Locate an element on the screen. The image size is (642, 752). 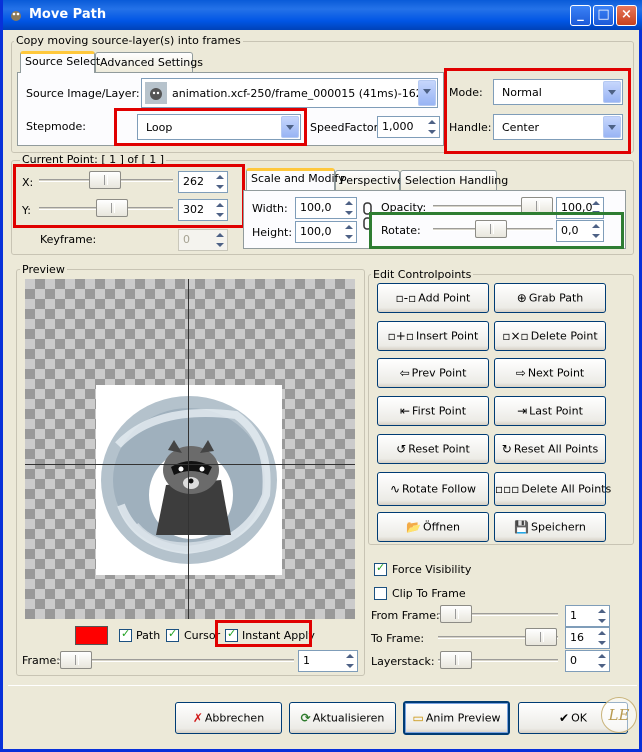
force-visibility-checkbox is located at coordinates (380, 568).